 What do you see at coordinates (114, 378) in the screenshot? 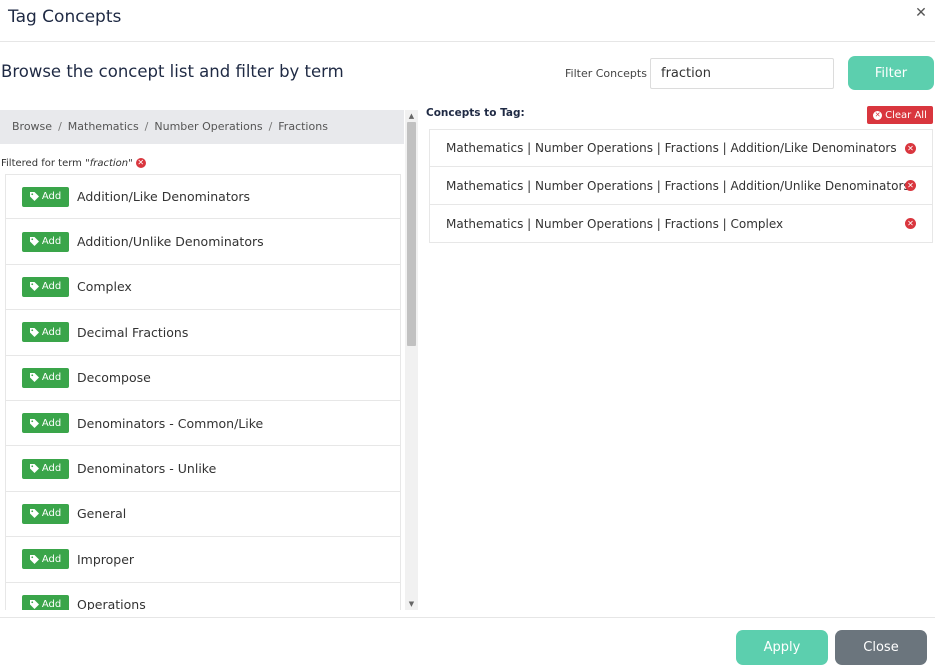
I see `concept-label: Decompose` at bounding box center [114, 378].